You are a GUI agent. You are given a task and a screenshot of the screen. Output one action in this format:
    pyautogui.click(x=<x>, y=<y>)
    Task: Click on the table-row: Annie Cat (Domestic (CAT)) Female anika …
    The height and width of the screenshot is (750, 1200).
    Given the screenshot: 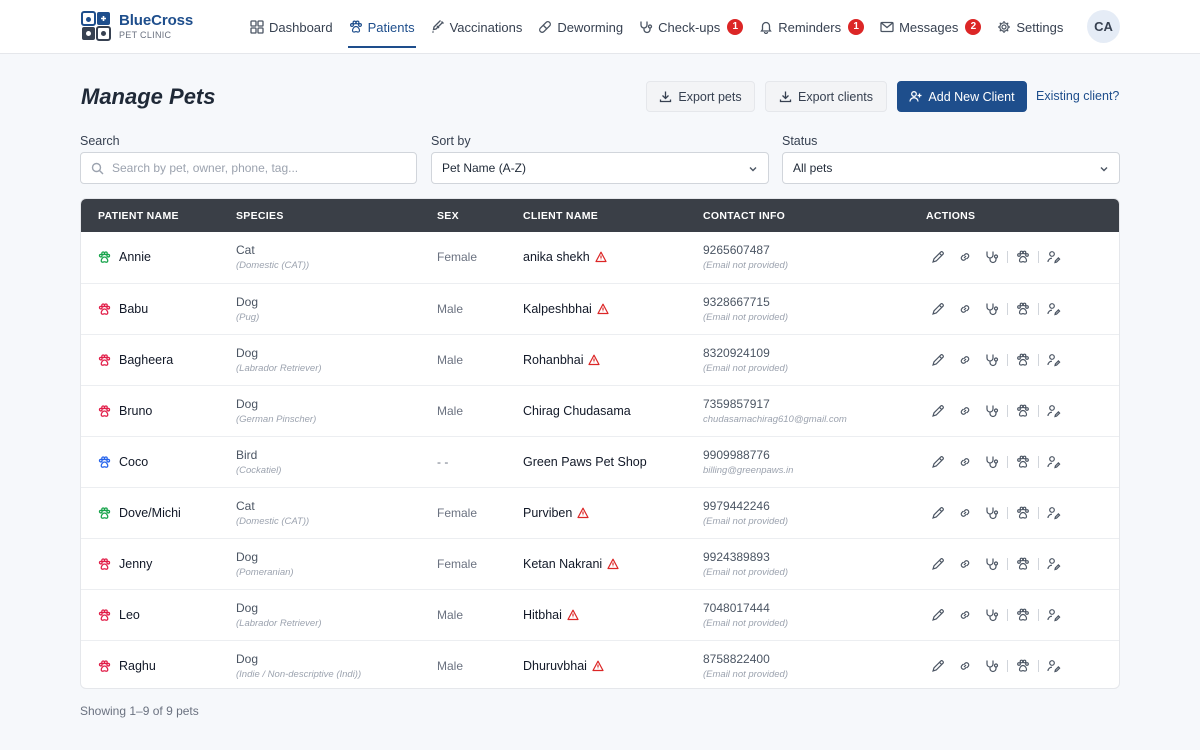 What is the action you would take?
    pyautogui.click(x=600, y=257)
    